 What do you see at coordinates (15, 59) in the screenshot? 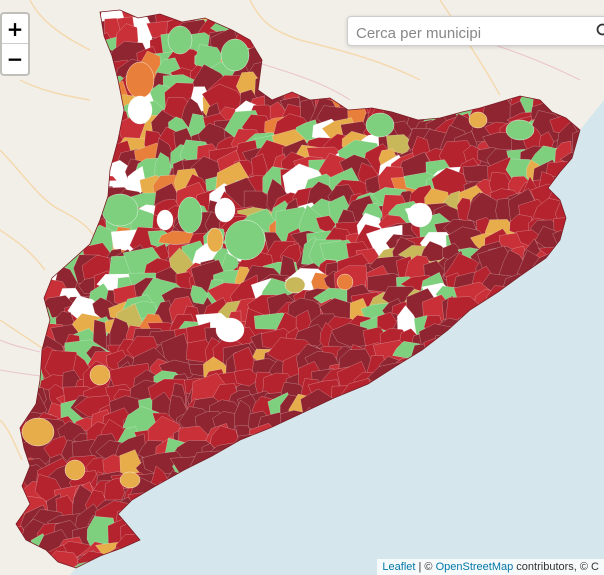
I see `zoom-out-button: −` at bounding box center [15, 59].